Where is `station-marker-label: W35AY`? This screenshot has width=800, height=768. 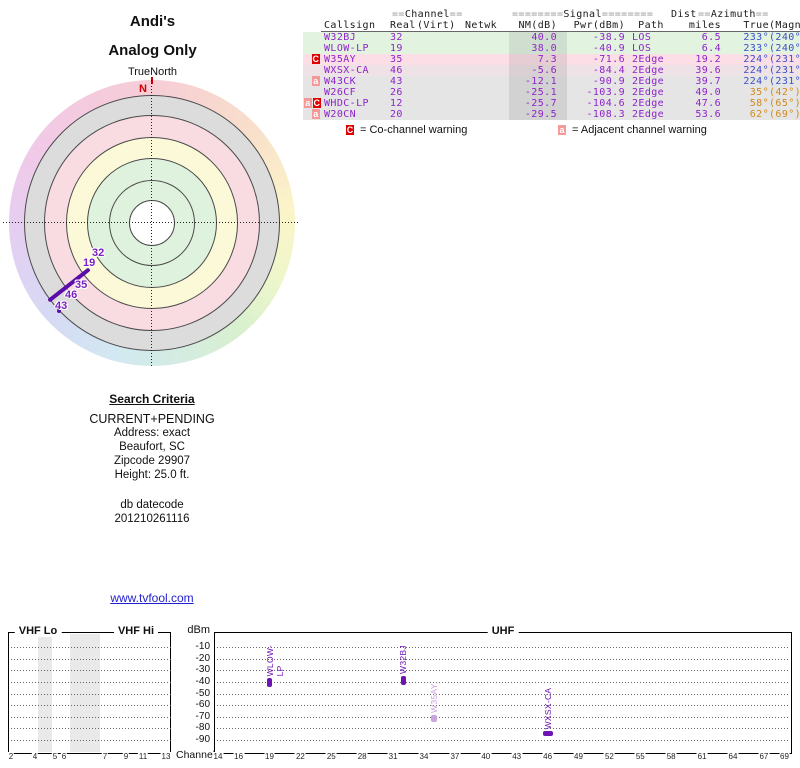
station-marker-label: W35AY is located at coordinates (434, 698).